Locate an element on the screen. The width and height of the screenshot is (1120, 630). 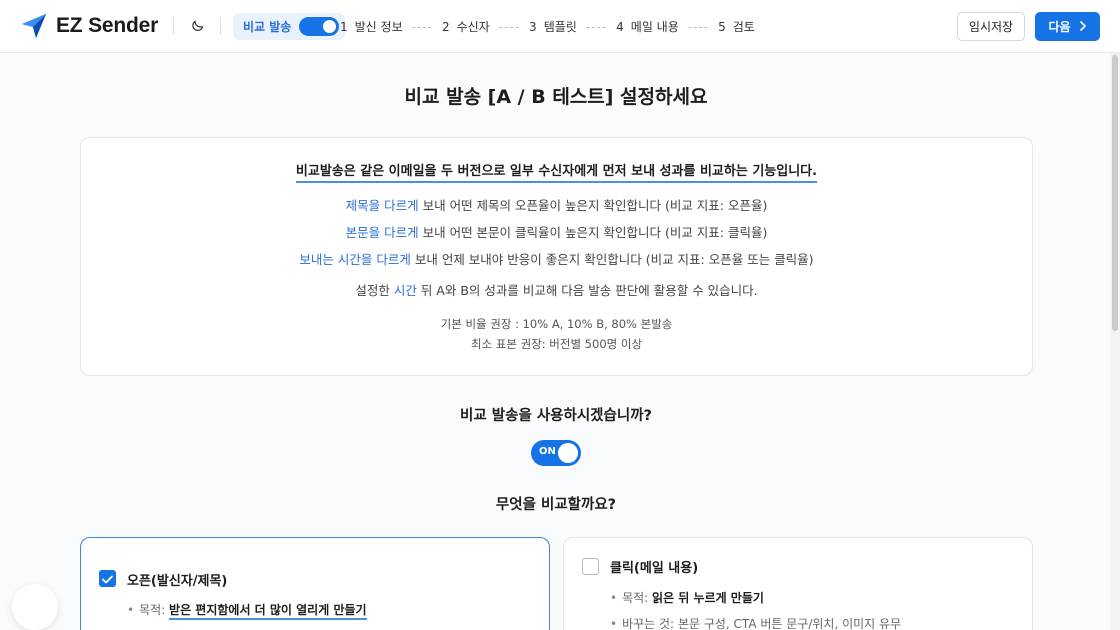
info-text: 보내 어떤 본문이 클릭율이 높은지 확인합니다 (비교 지표: 클릭율) is located at coordinates (593, 232).